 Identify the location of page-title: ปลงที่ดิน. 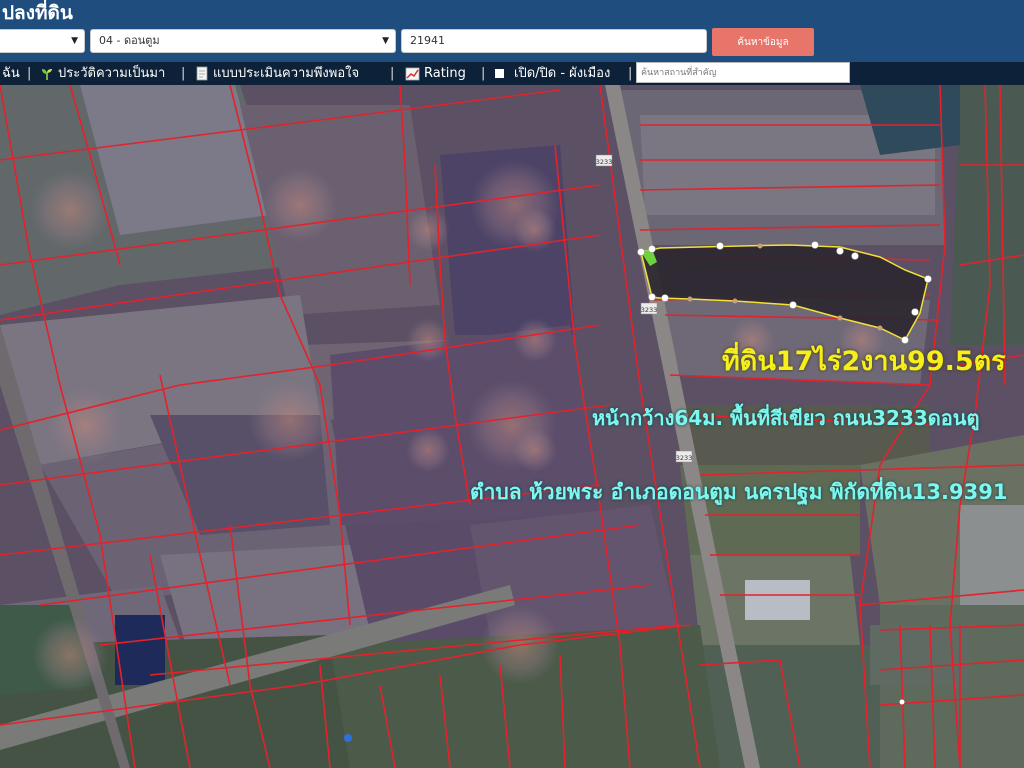
(37, 13).